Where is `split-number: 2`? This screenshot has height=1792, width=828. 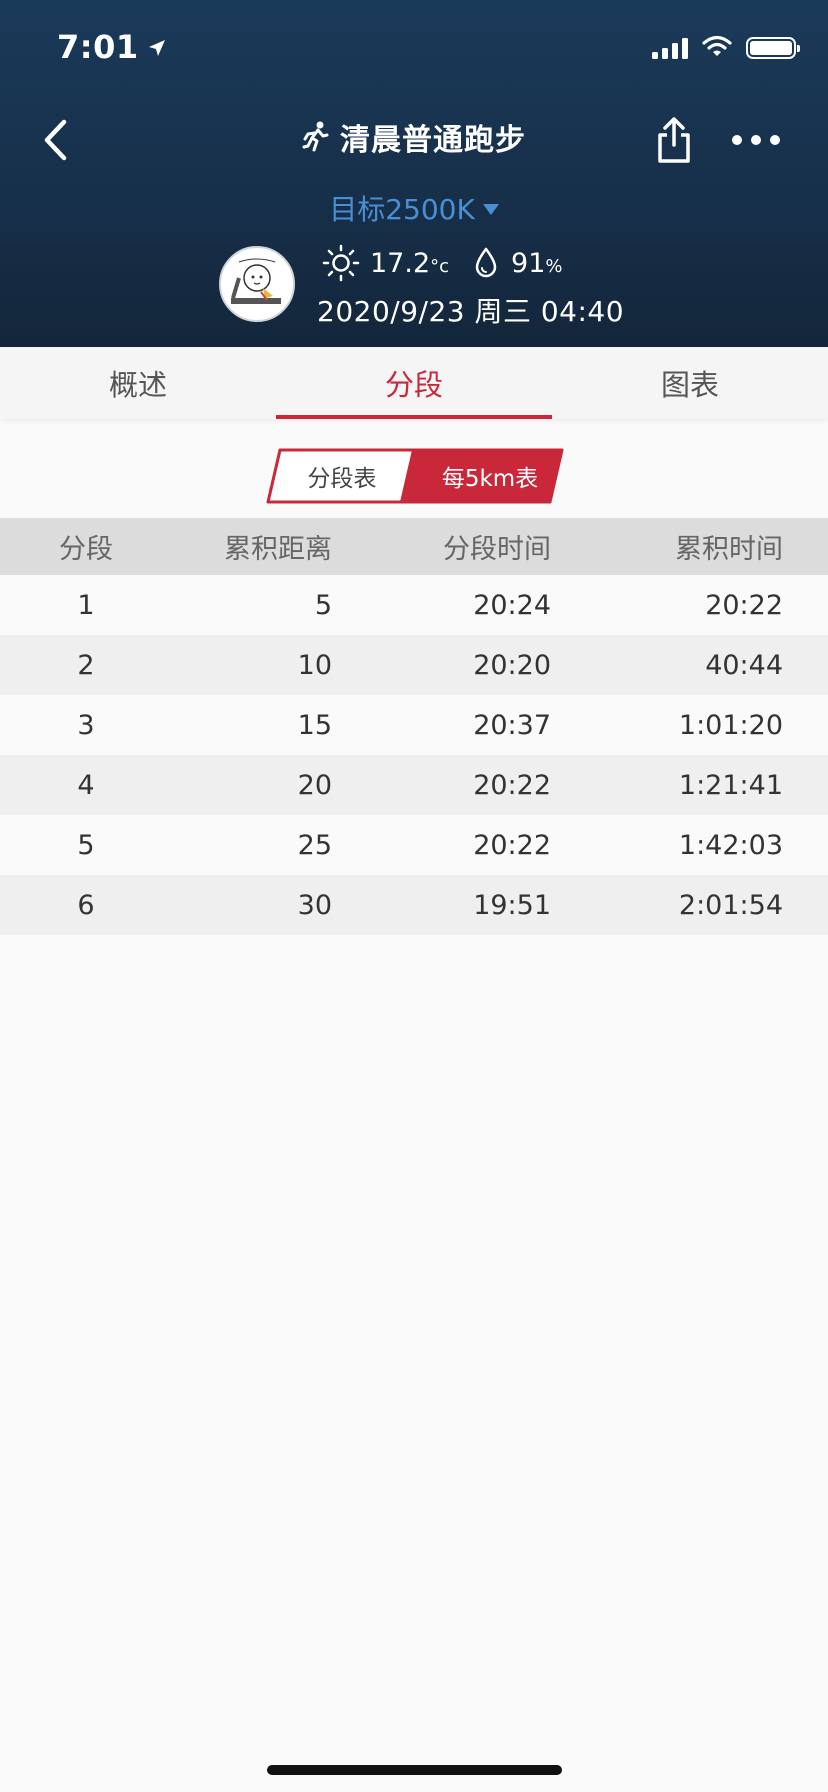 split-number: 2 is located at coordinates (86, 665).